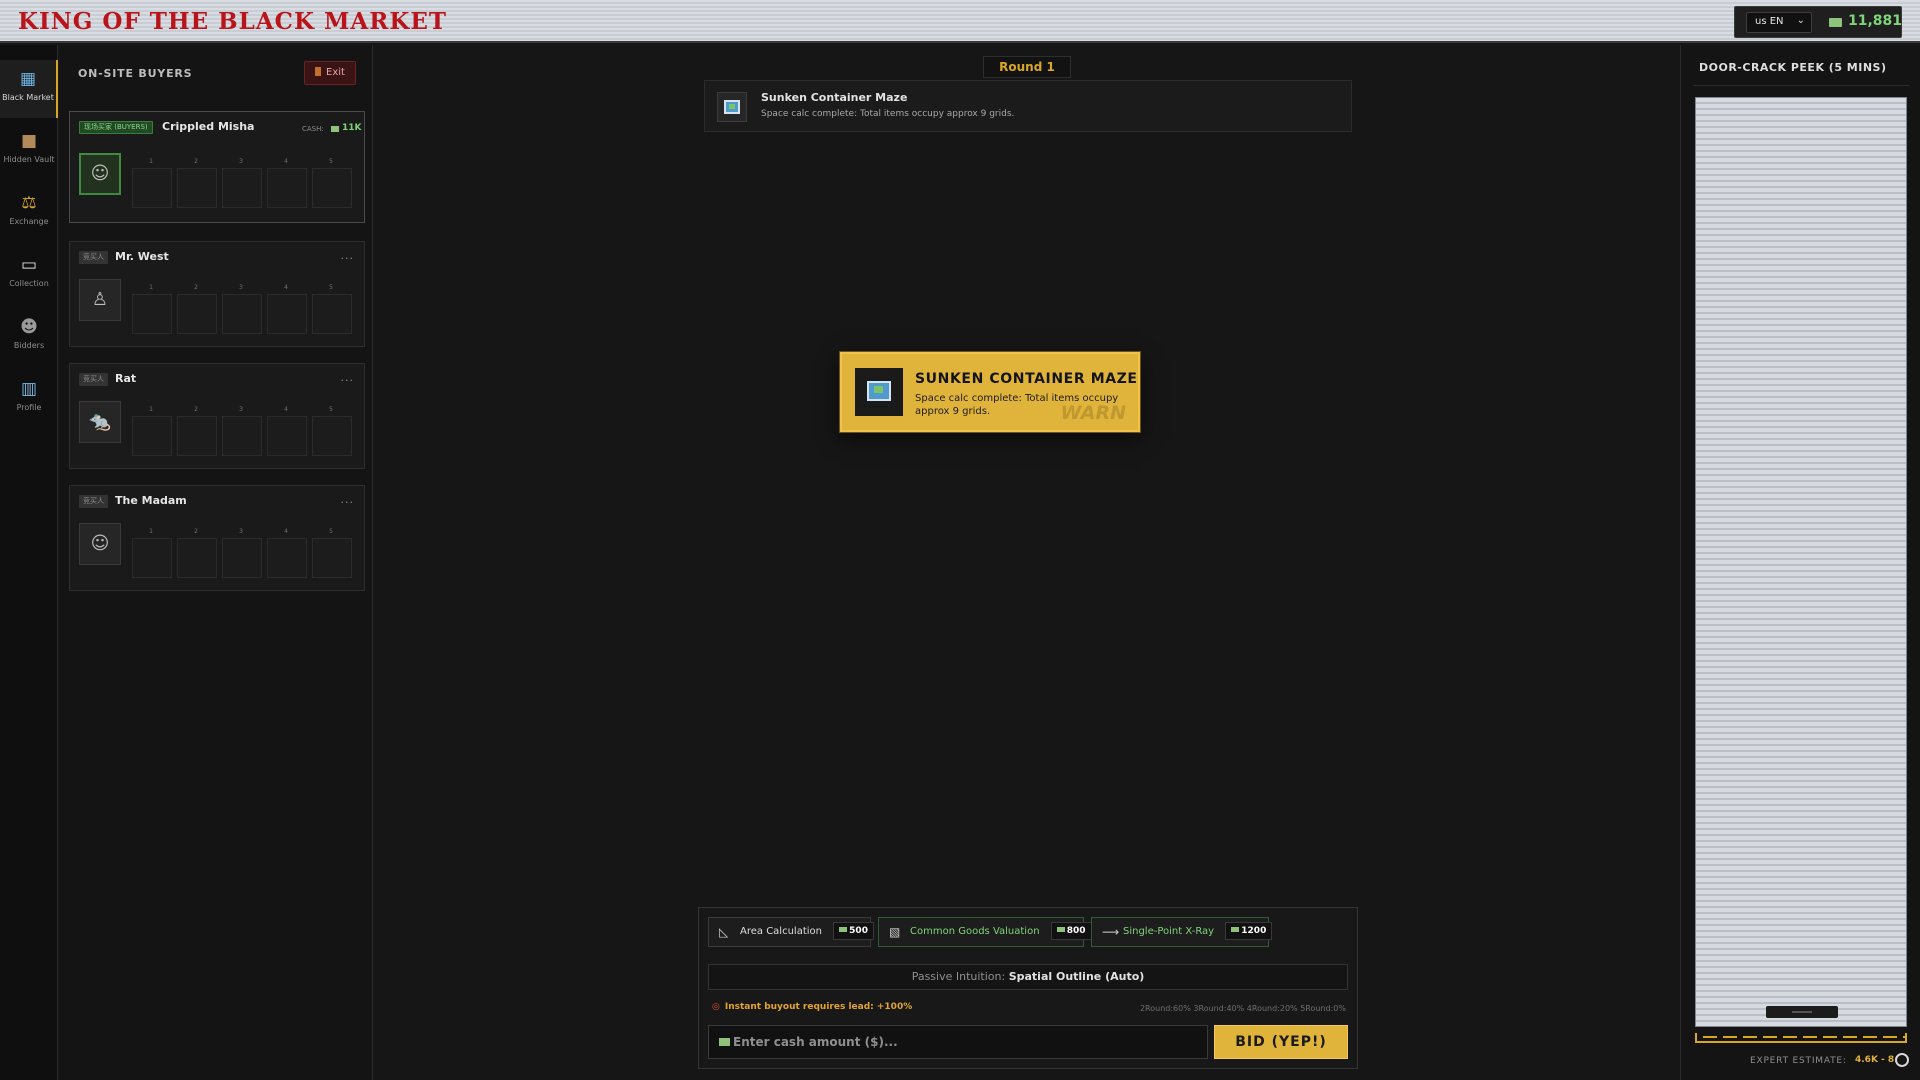 Image resolution: width=1920 pixels, height=1080 pixels. Describe the element at coordinates (313, 129) in the screenshot. I see `buyer-cash-label: CASH:` at that location.